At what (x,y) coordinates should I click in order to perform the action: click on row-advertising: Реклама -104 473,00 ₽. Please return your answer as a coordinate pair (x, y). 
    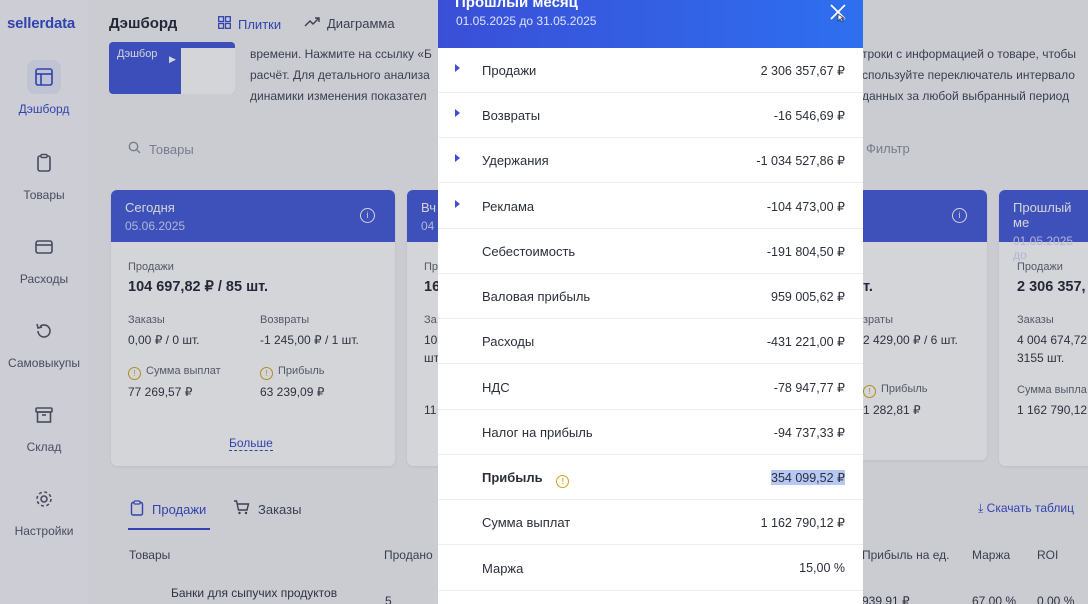
    Looking at the image, I should click on (650, 206).